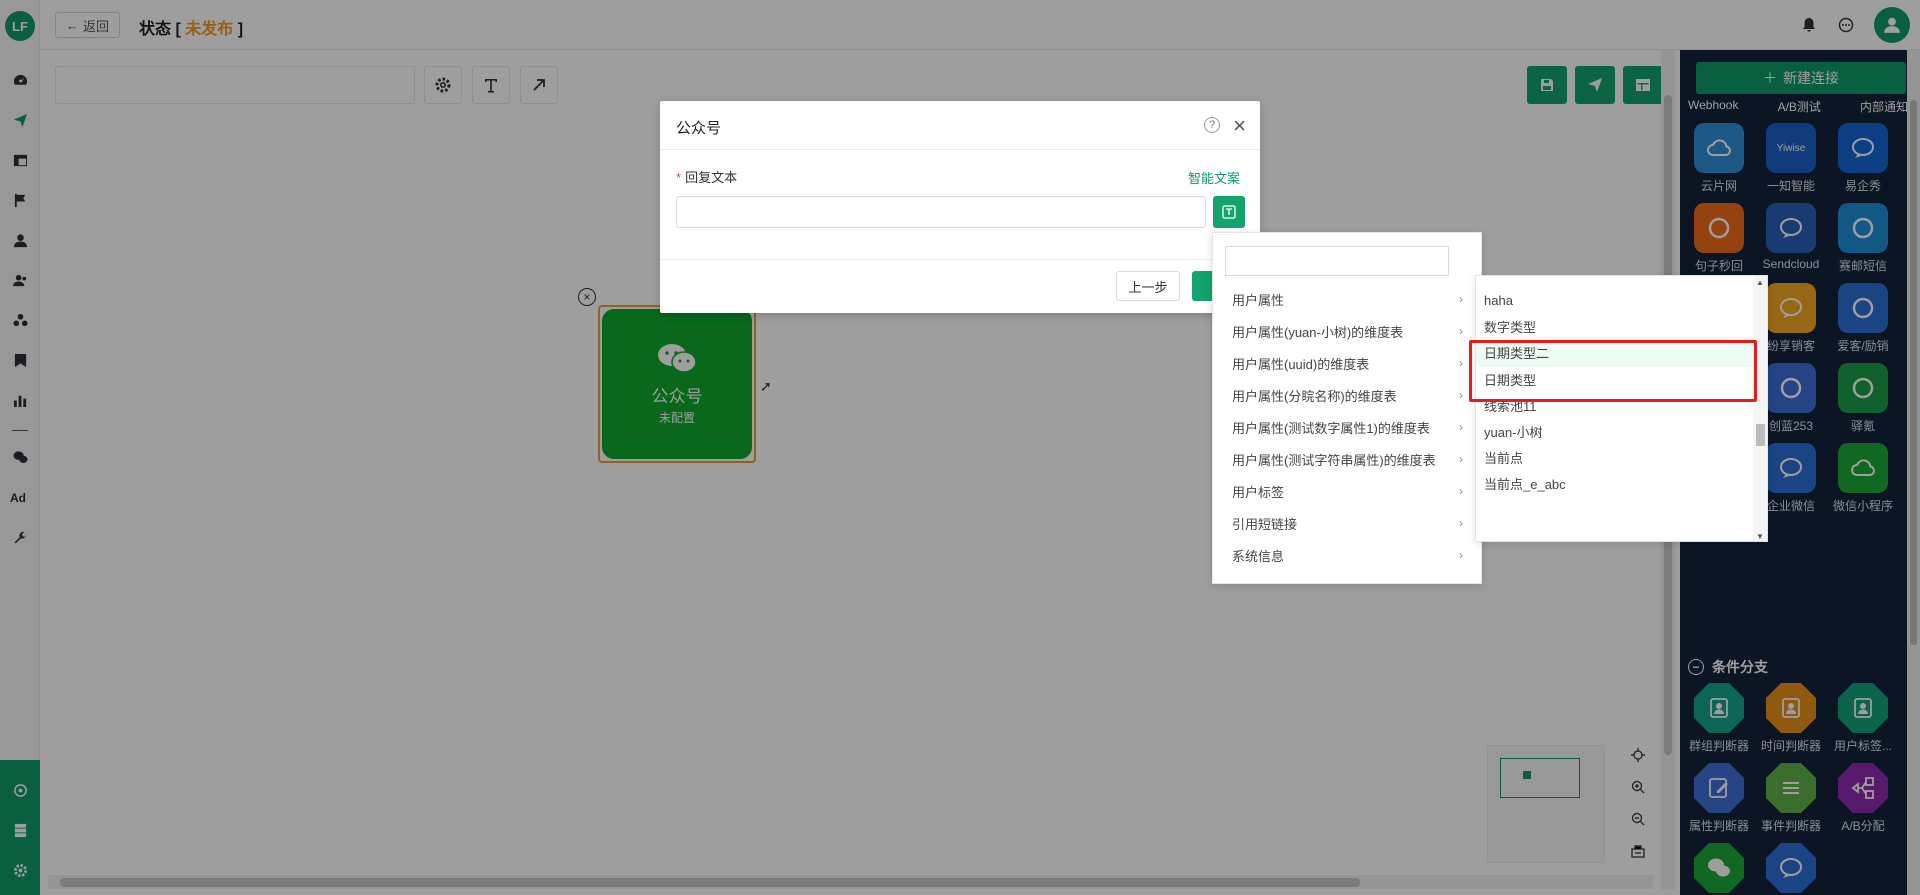  What do you see at coordinates (1348, 299) in the screenshot?
I see `cascader-option: 用户属性 ›` at bounding box center [1348, 299].